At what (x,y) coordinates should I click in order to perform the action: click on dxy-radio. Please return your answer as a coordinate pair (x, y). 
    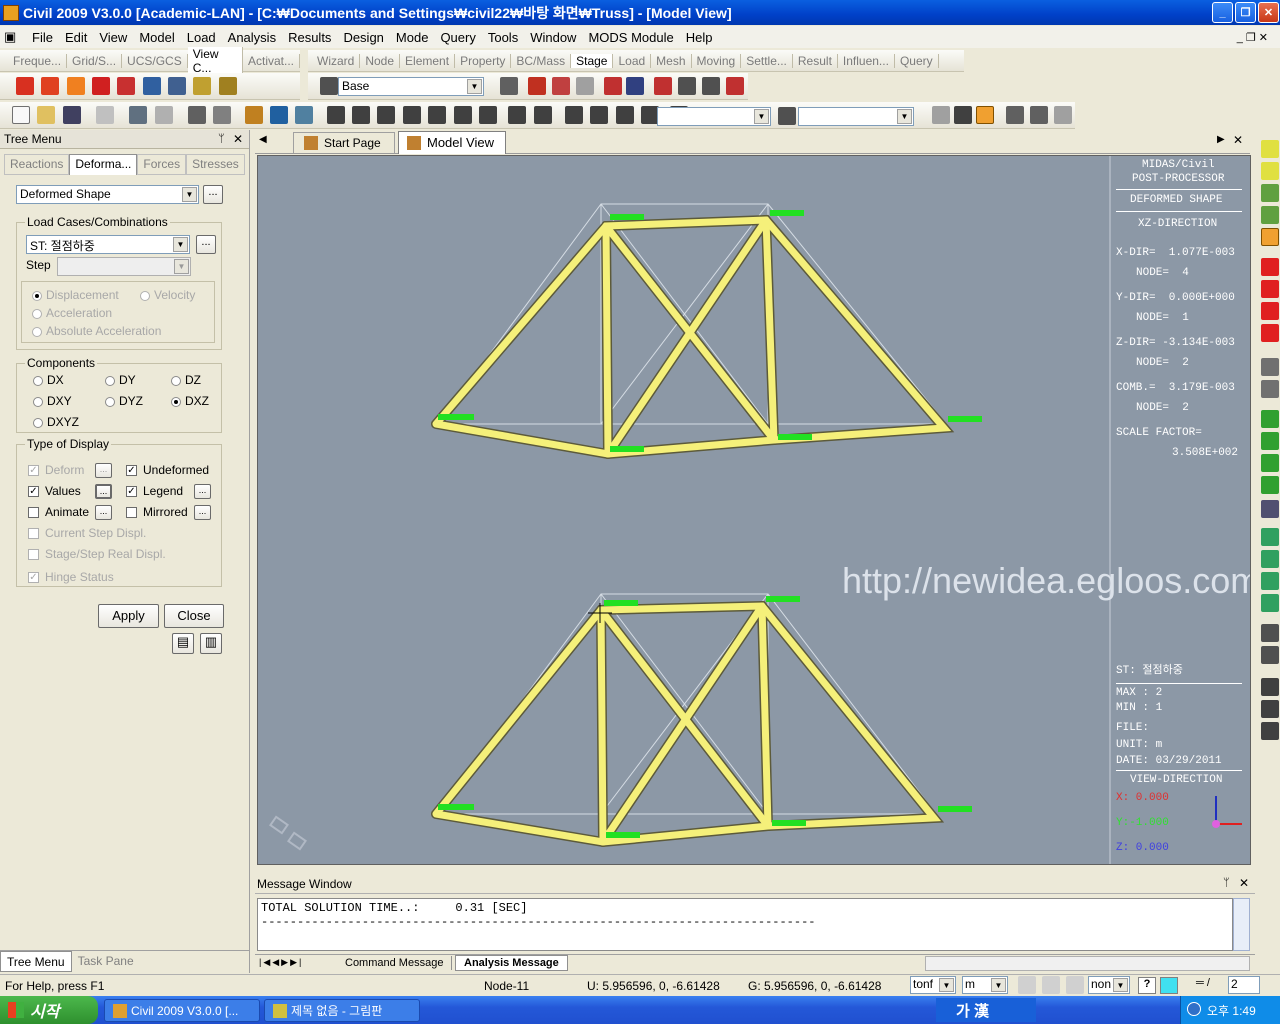
    Looking at the image, I should click on (38, 401).